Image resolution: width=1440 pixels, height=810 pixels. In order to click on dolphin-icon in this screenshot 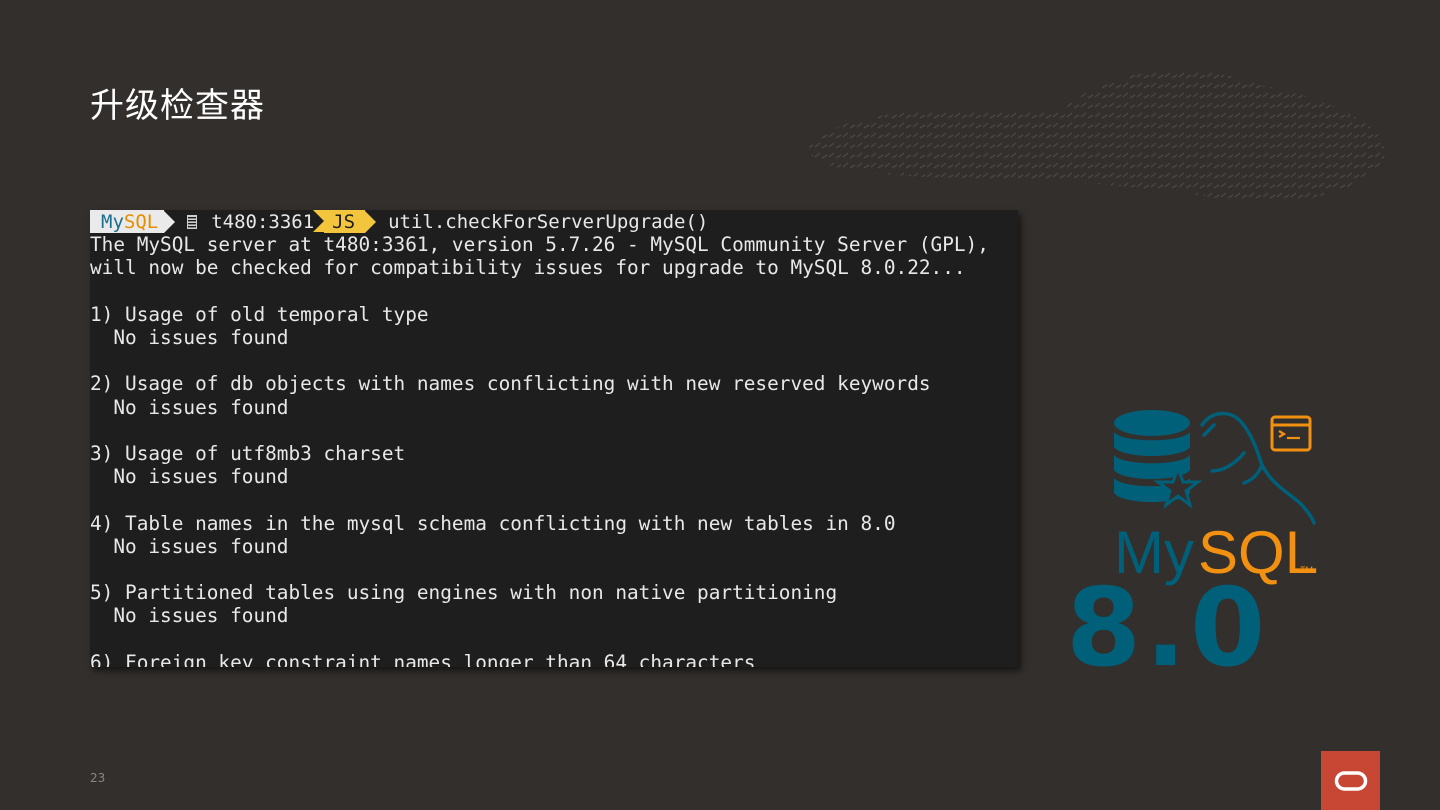, I will do `click(1258, 468)`.